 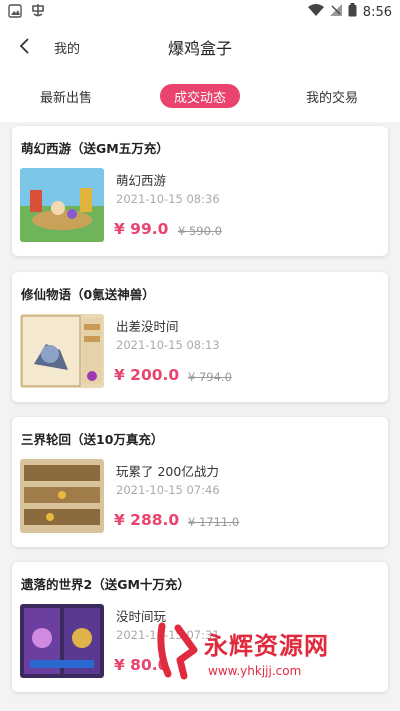 What do you see at coordinates (38, 12) in the screenshot?
I see `app-notification-icon` at bounding box center [38, 12].